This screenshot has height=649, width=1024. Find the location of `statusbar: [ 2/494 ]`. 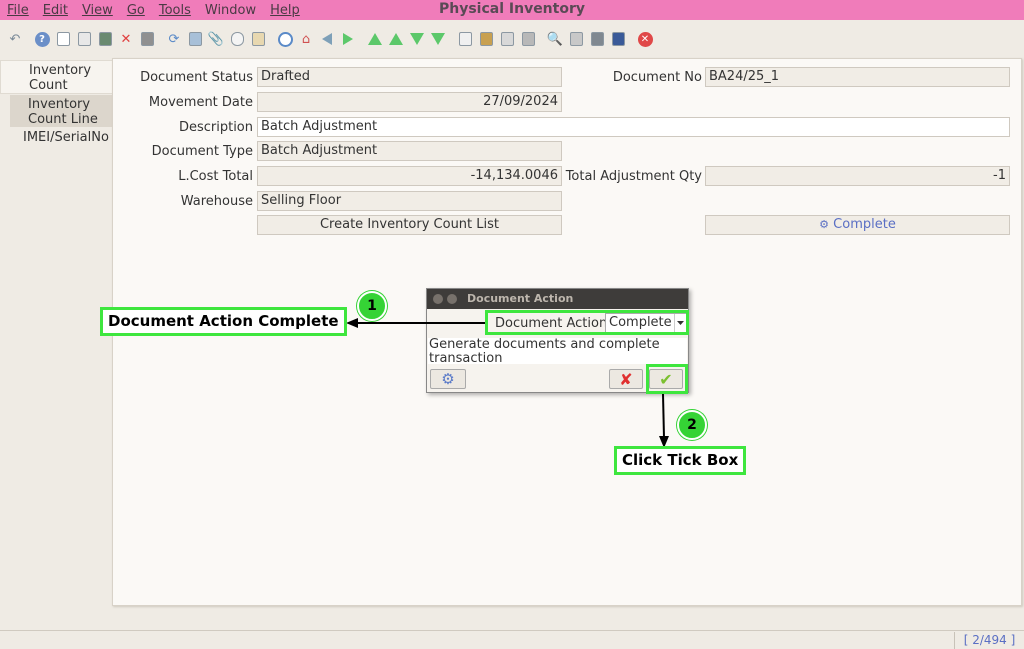

statusbar: [ 2/494 ] is located at coordinates (512, 639).